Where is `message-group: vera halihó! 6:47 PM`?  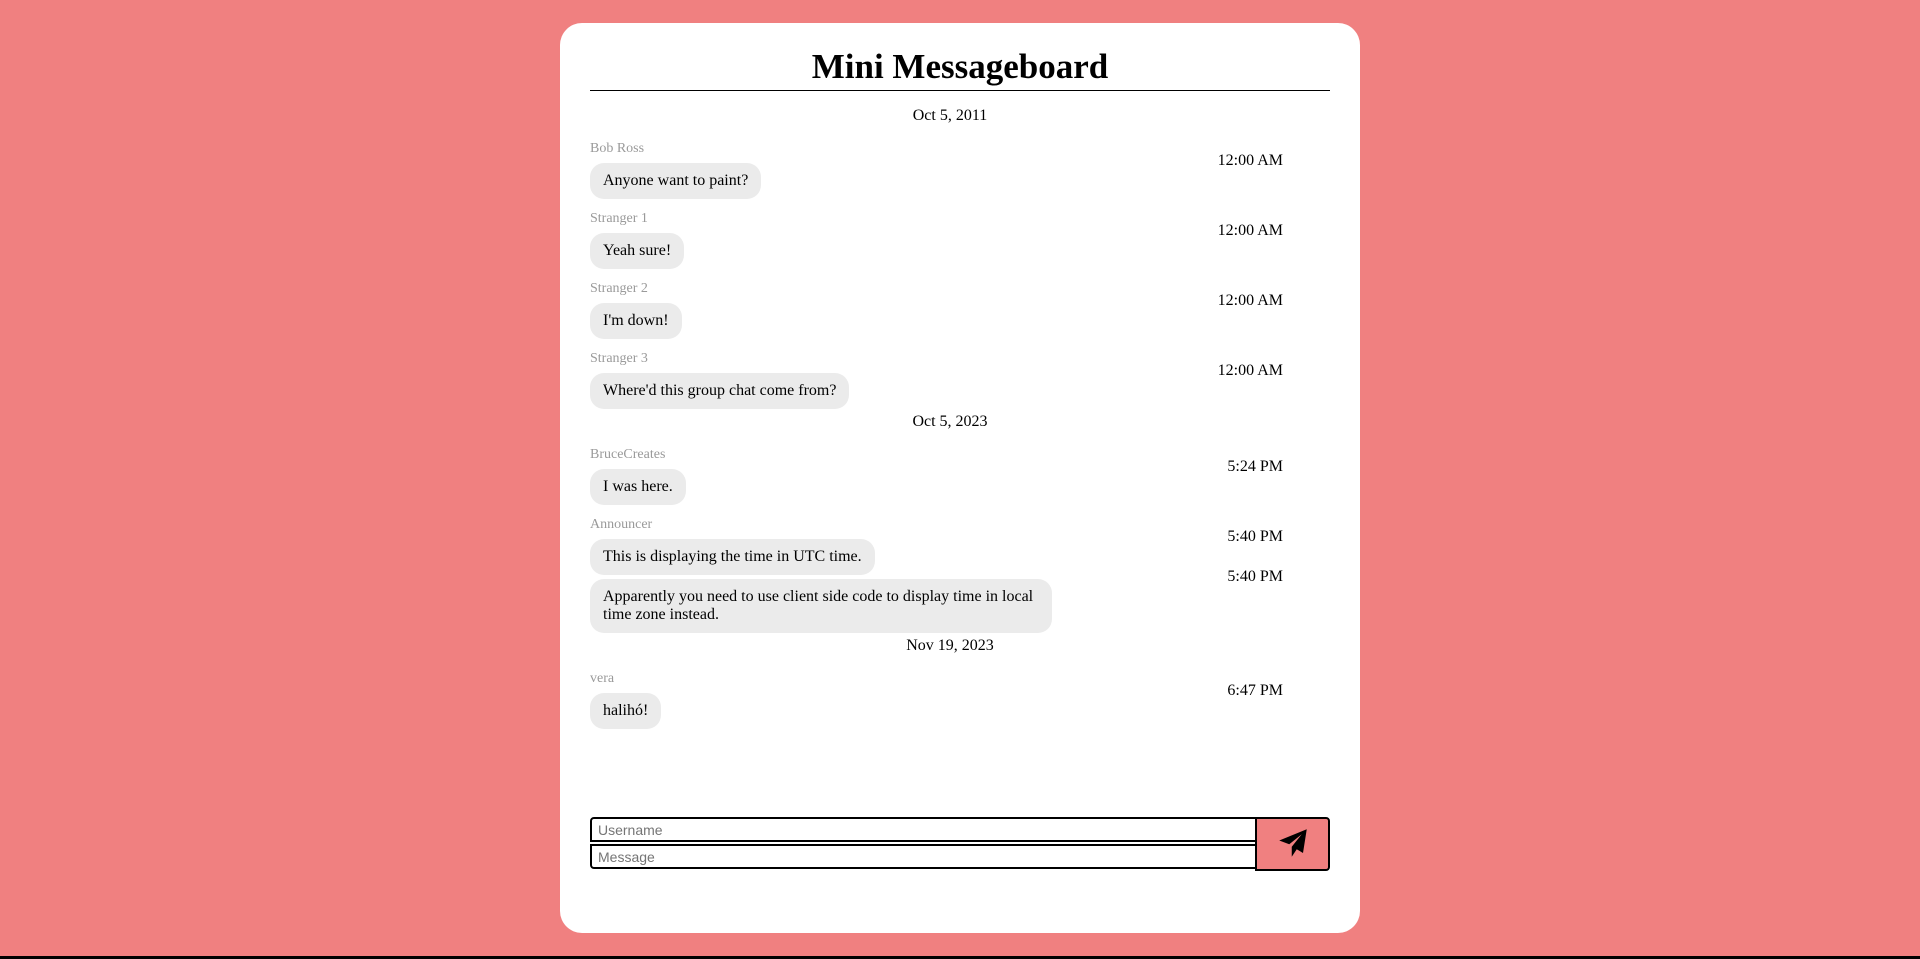
message-group: vera halihó! 6:47 PM is located at coordinates (950, 699).